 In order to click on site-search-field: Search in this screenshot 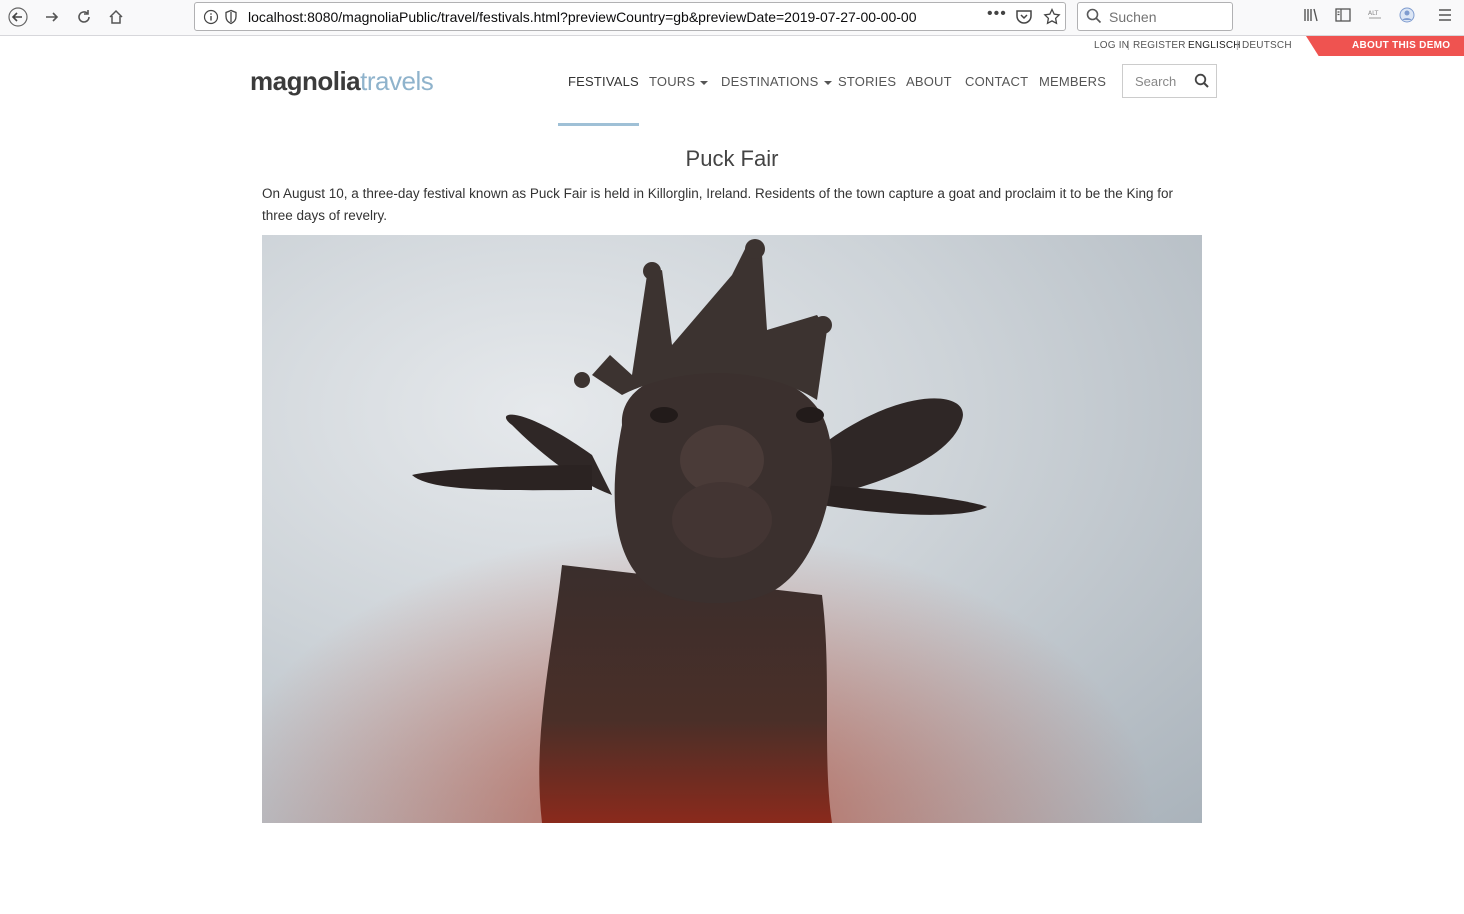, I will do `click(1169, 81)`.